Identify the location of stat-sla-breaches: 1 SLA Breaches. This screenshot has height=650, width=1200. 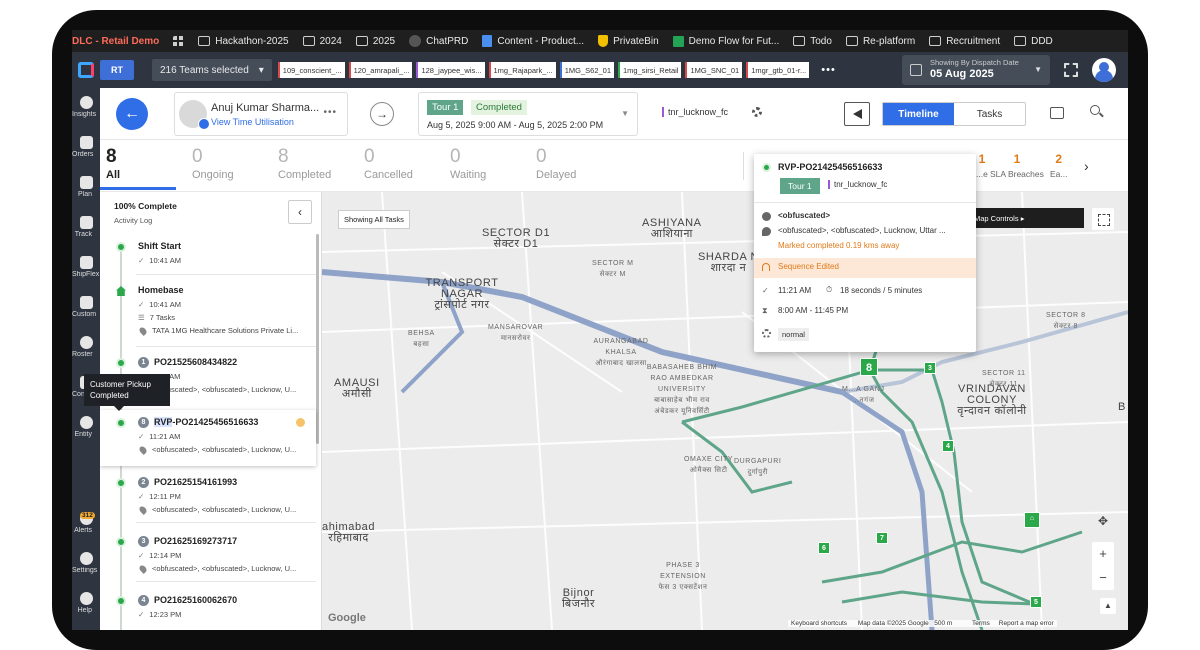
(1017, 165).